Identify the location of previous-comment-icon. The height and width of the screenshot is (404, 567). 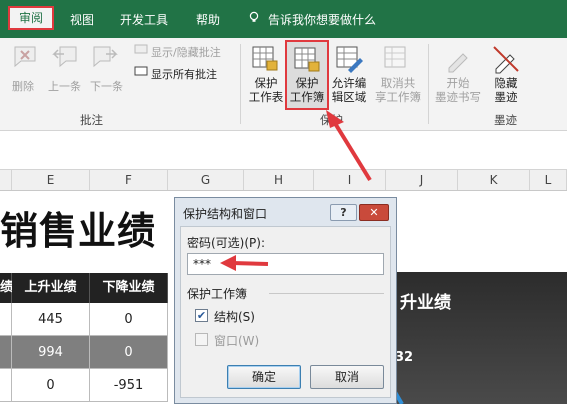
(64, 57).